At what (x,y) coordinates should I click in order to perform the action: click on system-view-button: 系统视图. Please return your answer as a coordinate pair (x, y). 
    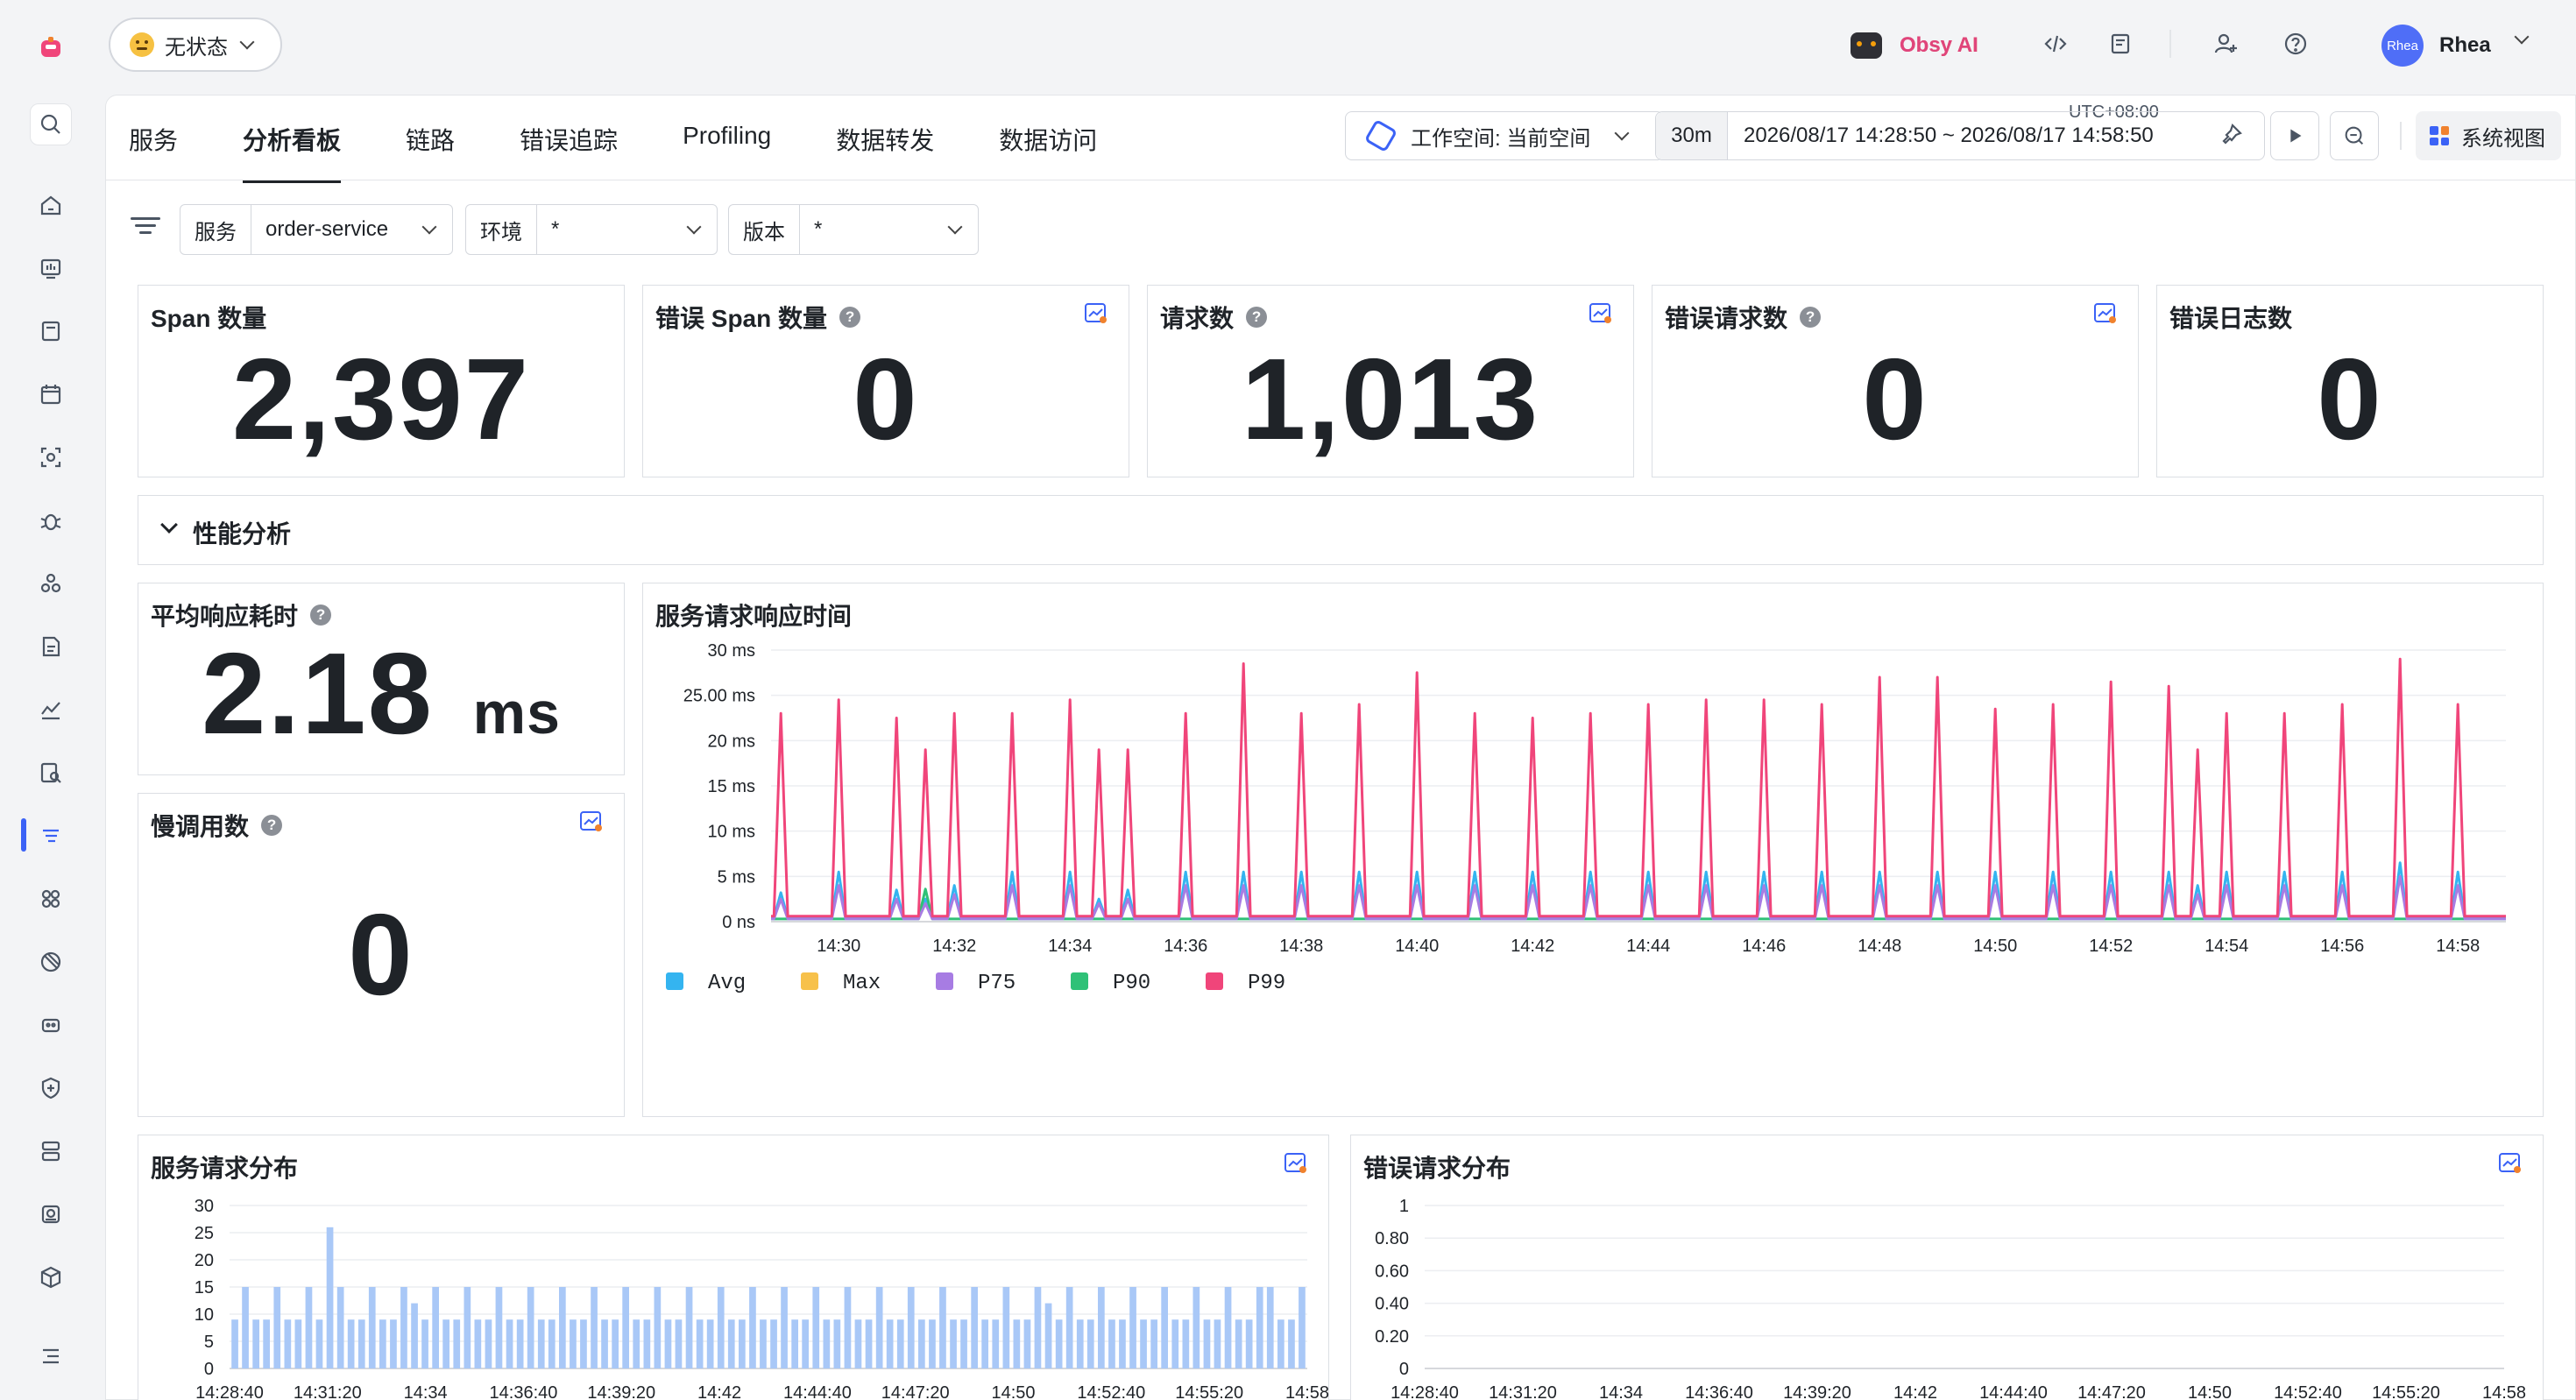
    Looking at the image, I should click on (2488, 135).